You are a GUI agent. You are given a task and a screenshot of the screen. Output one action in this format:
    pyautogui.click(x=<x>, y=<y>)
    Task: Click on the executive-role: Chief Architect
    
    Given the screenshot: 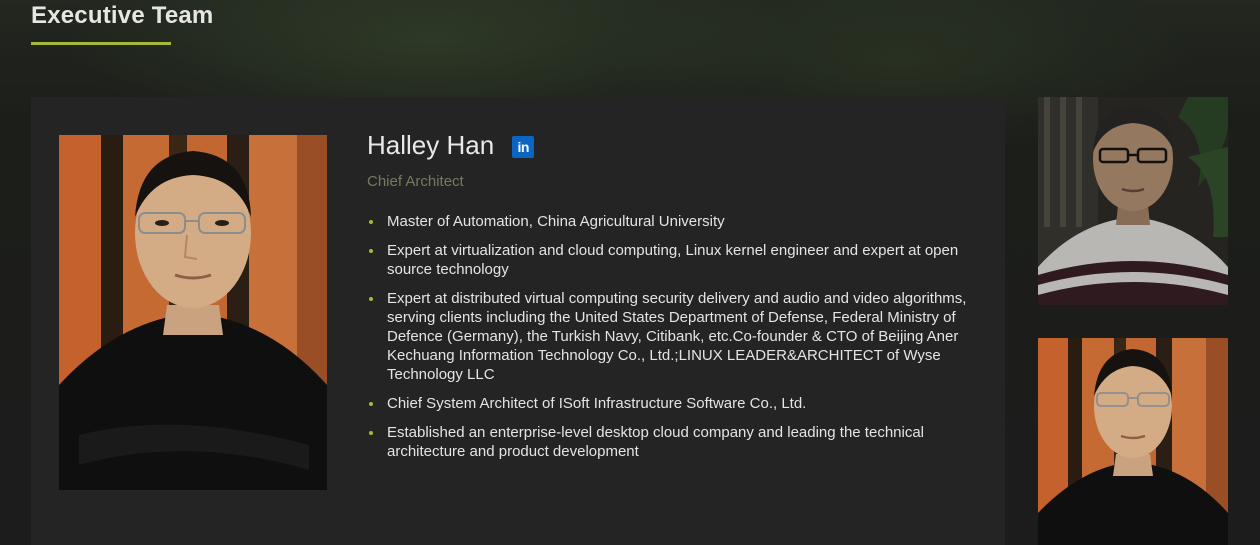 What is the action you would take?
    pyautogui.click(x=415, y=181)
    